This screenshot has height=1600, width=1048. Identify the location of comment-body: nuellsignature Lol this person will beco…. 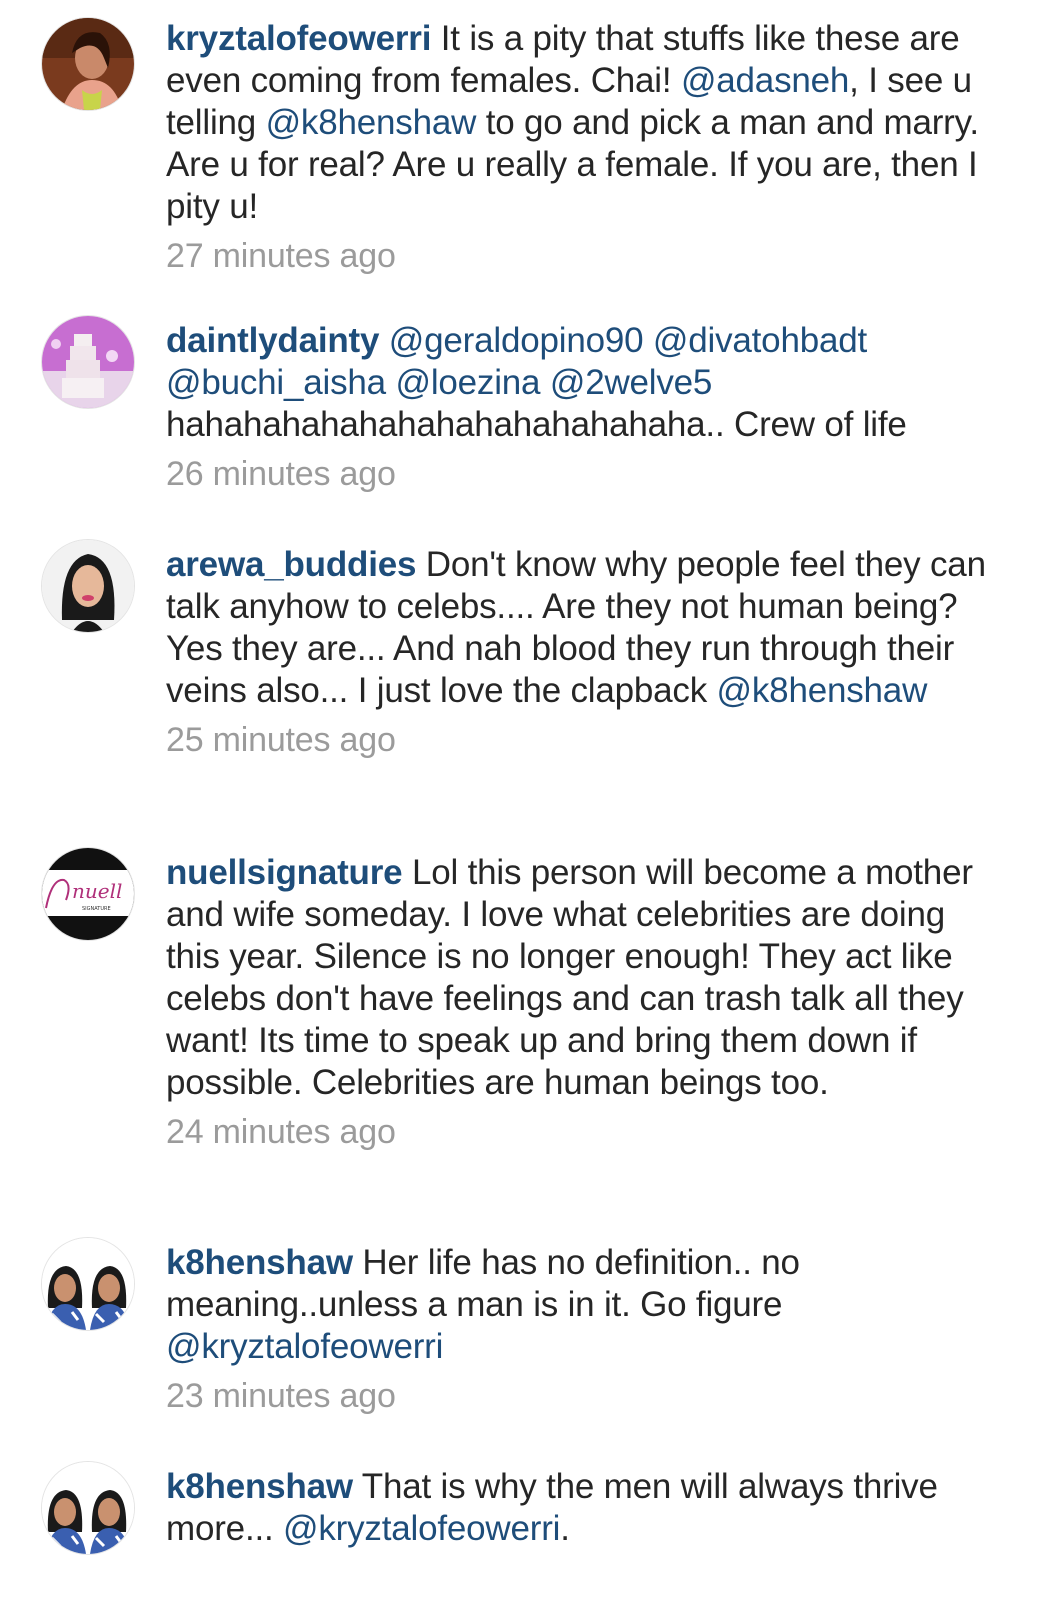
(581, 1002).